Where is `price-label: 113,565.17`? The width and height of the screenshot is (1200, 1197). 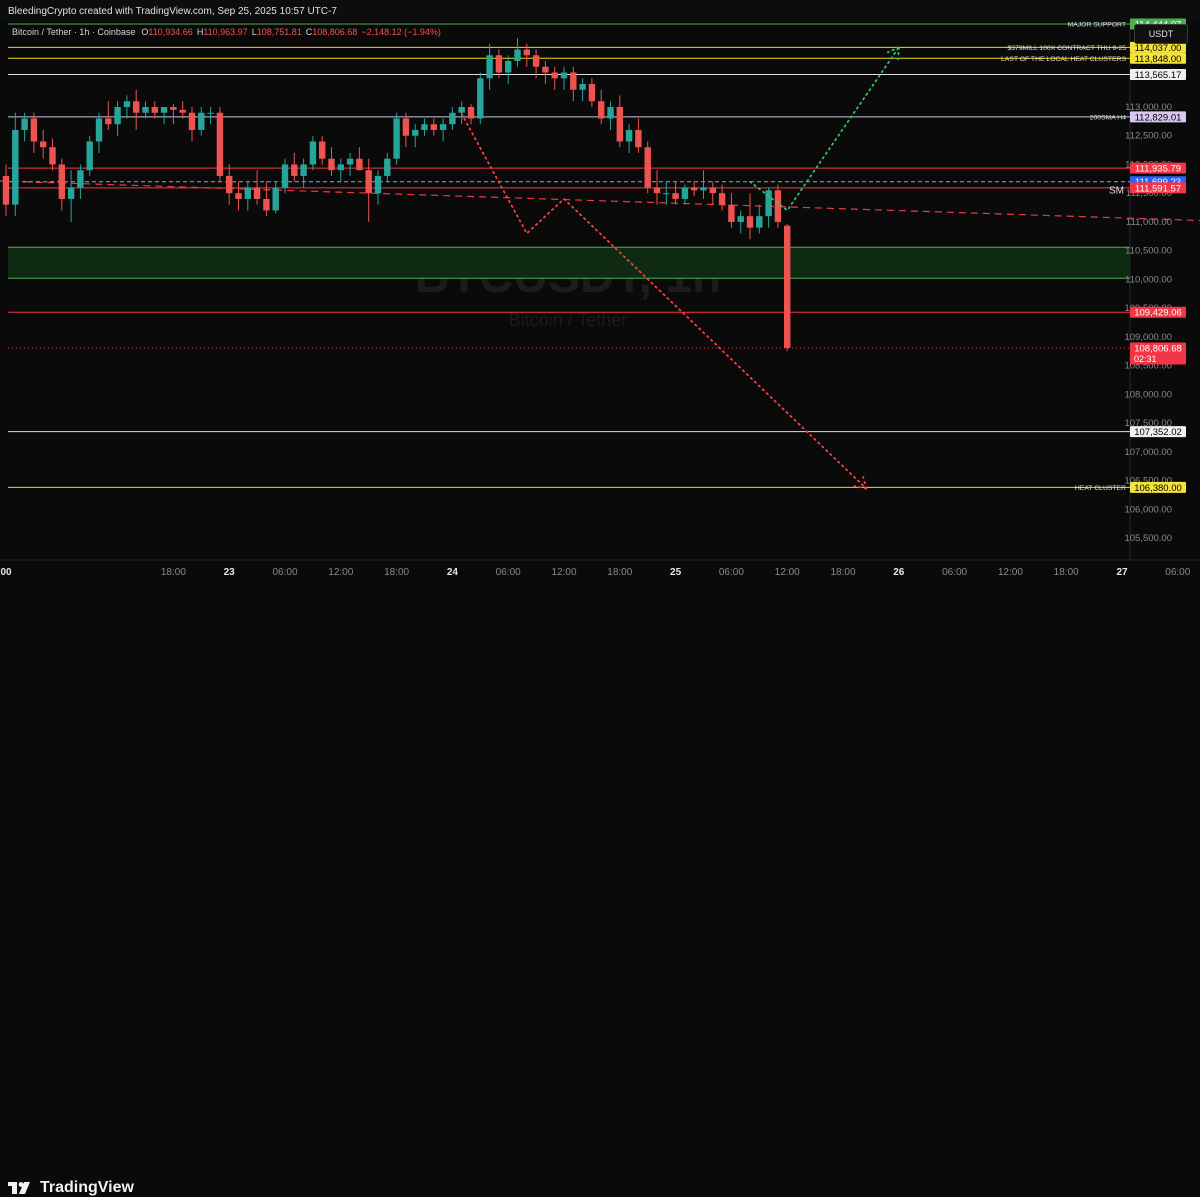
price-label: 113,565.17 is located at coordinates (1158, 75).